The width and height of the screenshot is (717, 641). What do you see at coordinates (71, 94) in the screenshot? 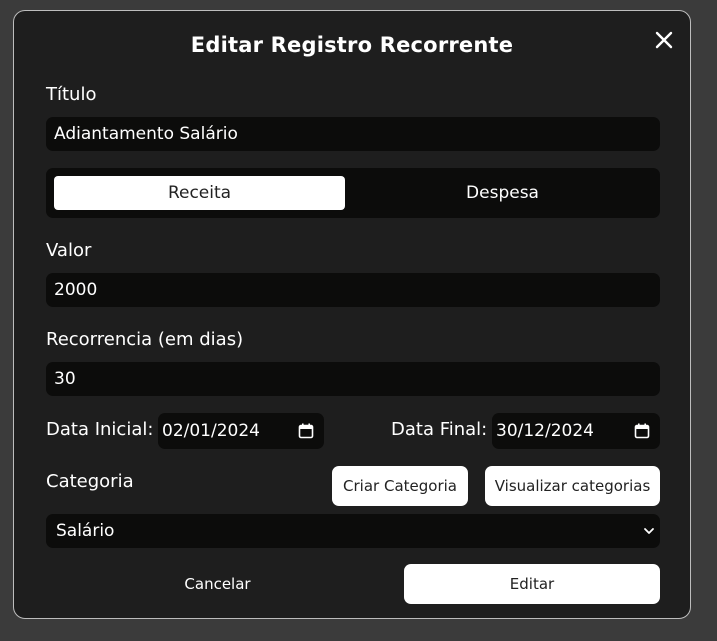
I see `titulo-label: Título` at bounding box center [71, 94].